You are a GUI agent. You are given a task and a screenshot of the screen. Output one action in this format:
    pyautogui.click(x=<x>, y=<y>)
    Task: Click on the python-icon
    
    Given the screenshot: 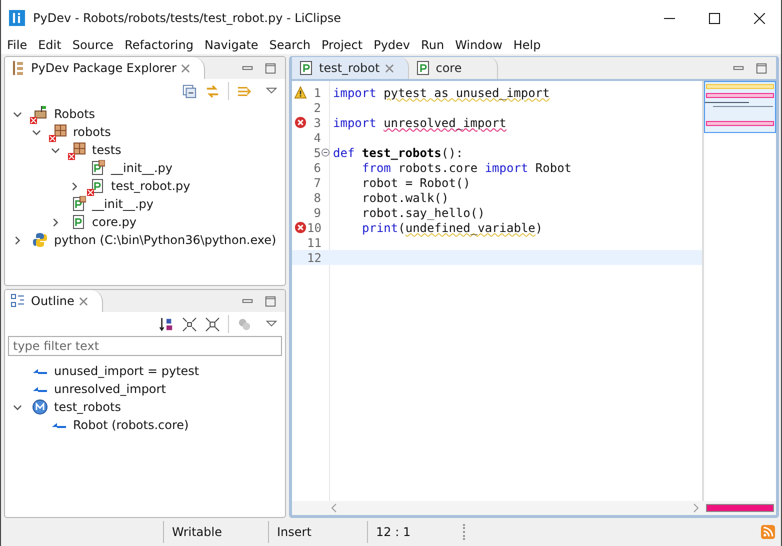 What is the action you would take?
    pyautogui.click(x=40, y=240)
    